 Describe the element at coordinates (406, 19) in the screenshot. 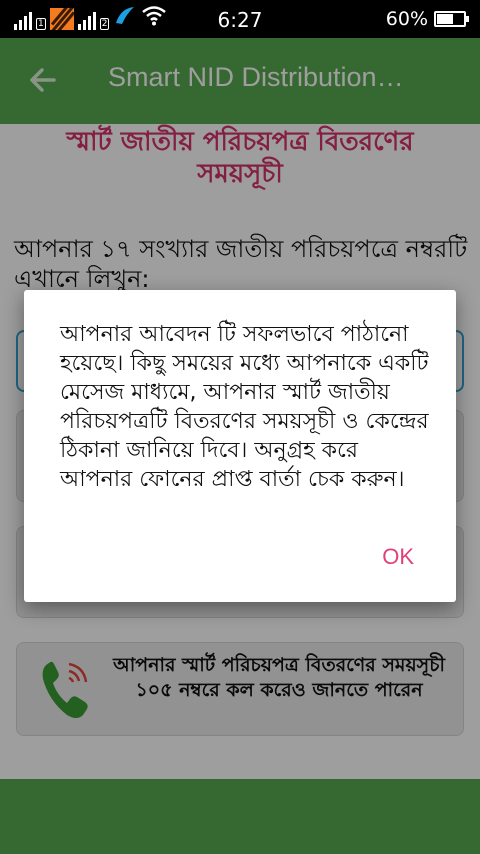

I see `battery-percent: 60%` at that location.